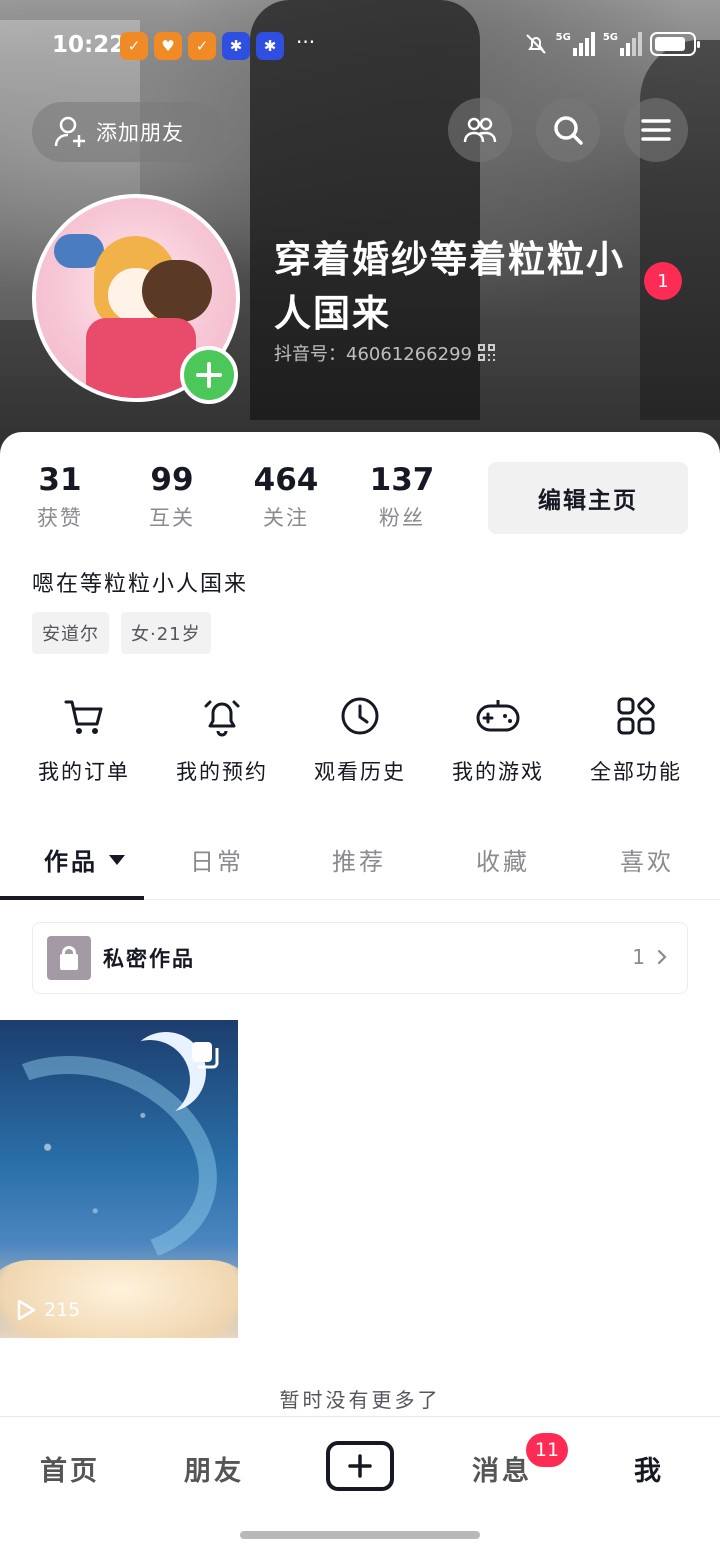 This screenshot has height=1558, width=720. I want to click on tab-label: 作品, so click(71, 862).